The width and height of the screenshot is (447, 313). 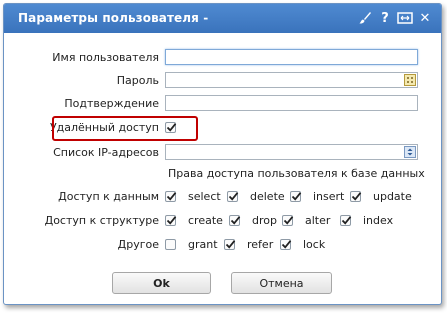 I want to click on titlebar-icons: ? ✕, so click(x=393, y=18).